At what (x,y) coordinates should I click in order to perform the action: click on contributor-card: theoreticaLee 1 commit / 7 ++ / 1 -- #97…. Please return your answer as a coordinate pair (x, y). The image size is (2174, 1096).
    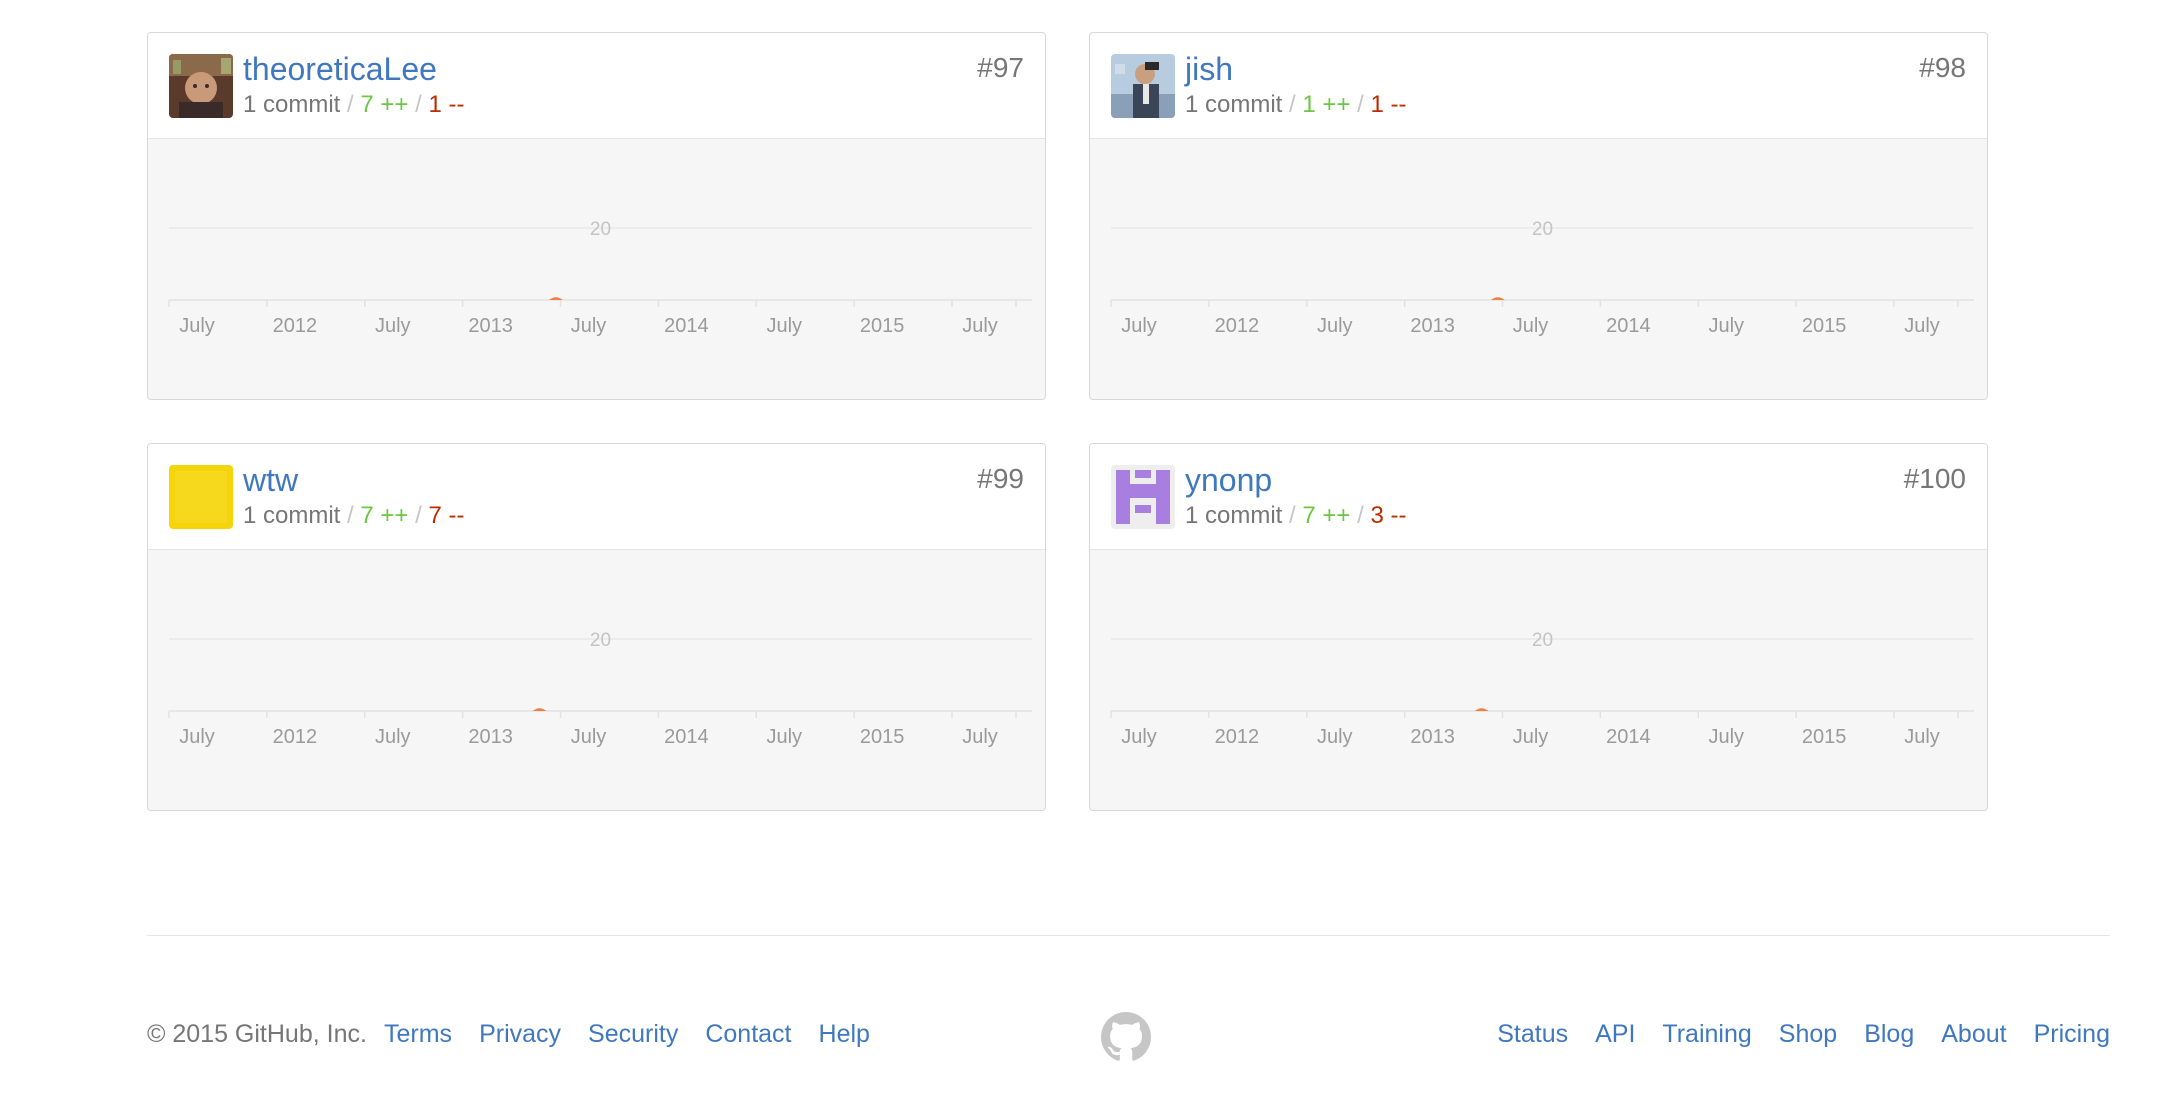
    Looking at the image, I should click on (596, 216).